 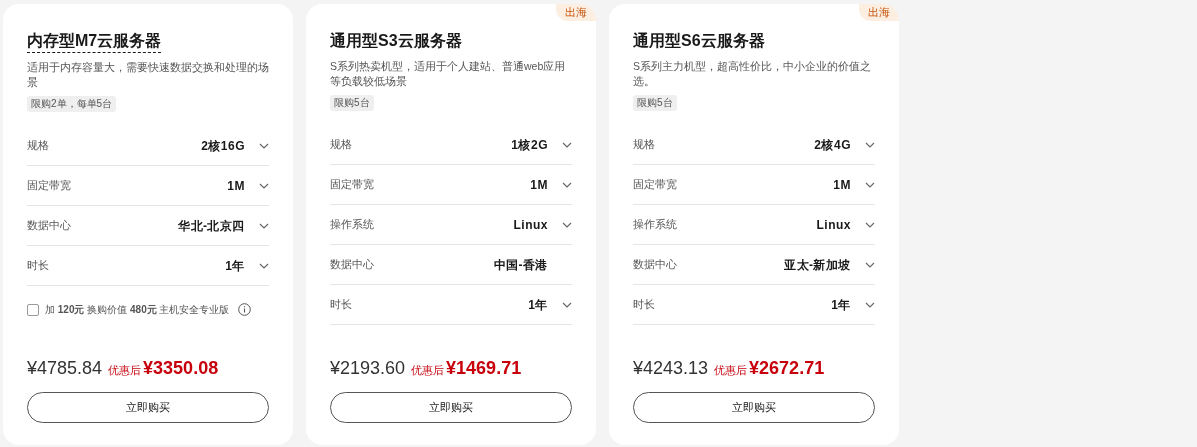 What do you see at coordinates (671, 368) in the screenshot?
I see `original-price: ¥4243.13` at bounding box center [671, 368].